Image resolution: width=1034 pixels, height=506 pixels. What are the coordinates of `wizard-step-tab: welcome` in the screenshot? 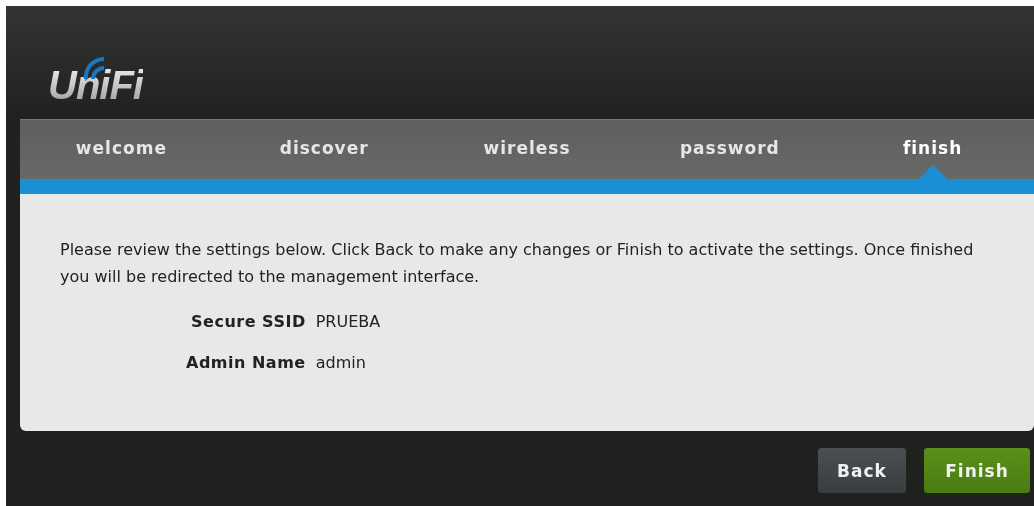 It's located at (121, 149).